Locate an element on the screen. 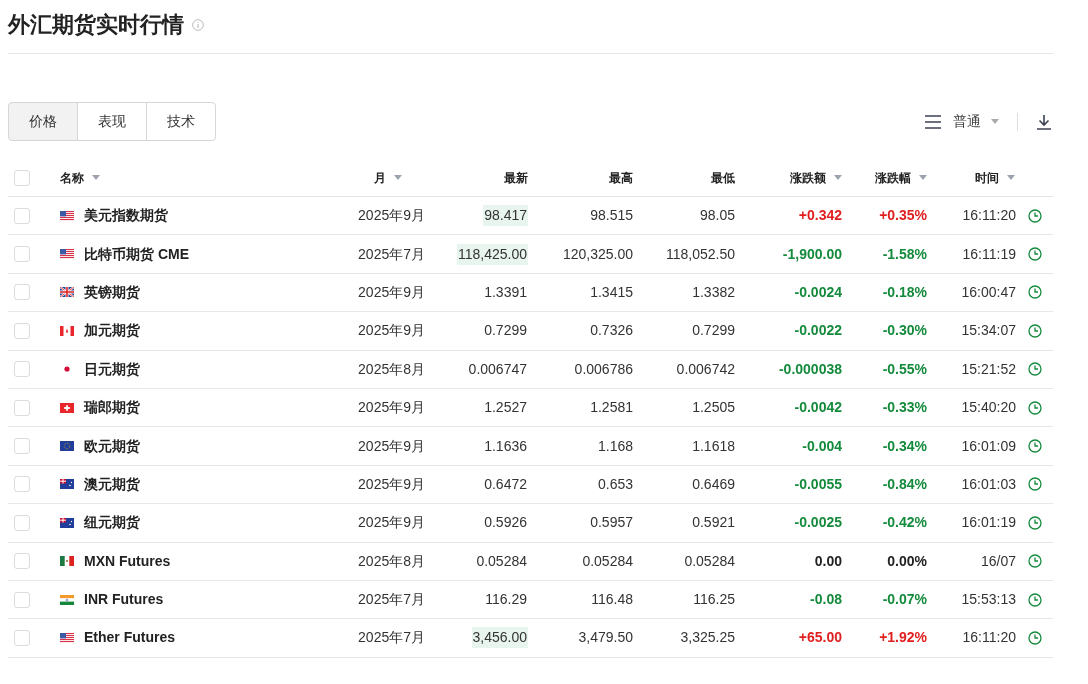 This screenshot has width=1088, height=684. table-cell-text: 0.6469 is located at coordinates (713, 484).